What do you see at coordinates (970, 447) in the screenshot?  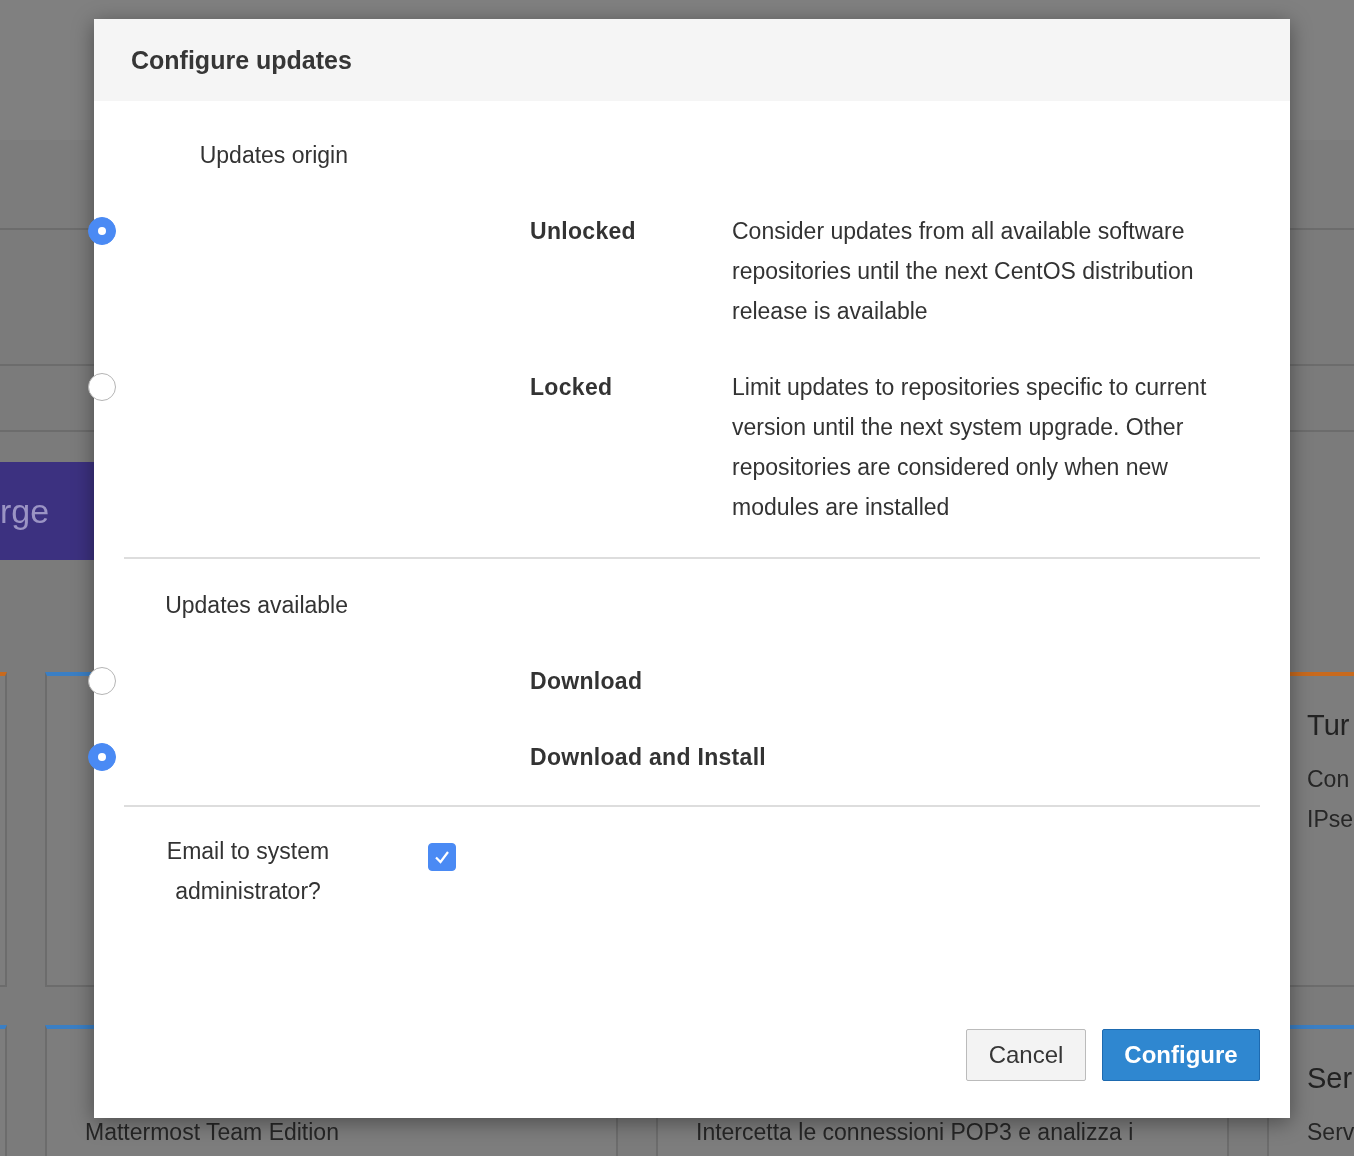 I see `option-description: Limit updates to repositories specific to current version until the next system upgrade. Other repositories are considered only when new modules are installed` at bounding box center [970, 447].